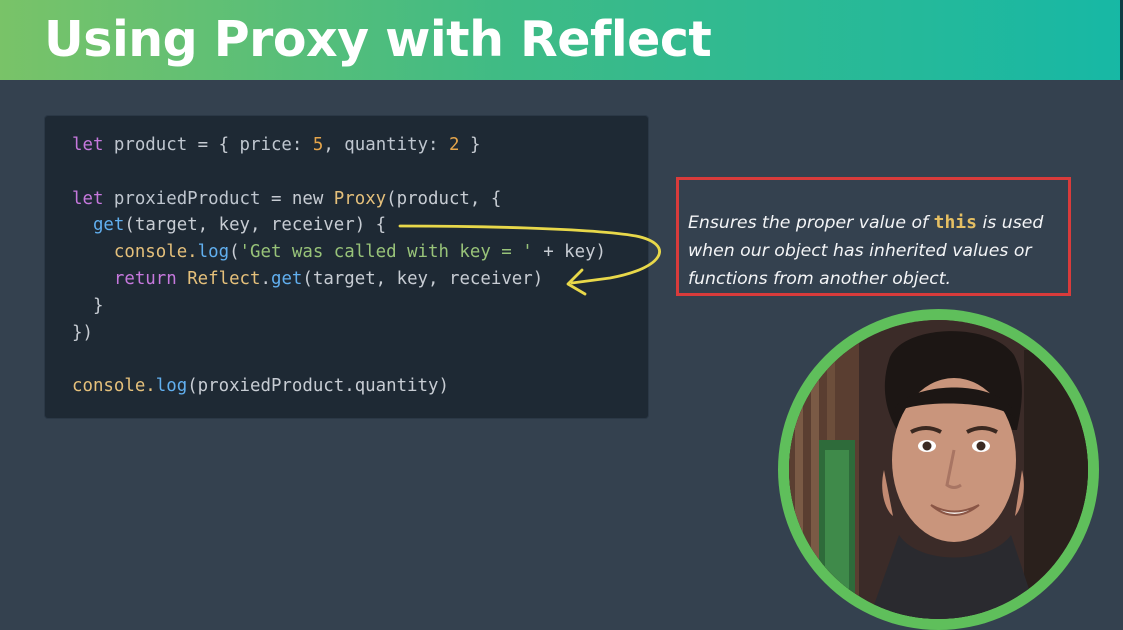 This screenshot has width=1123, height=630. What do you see at coordinates (276, 145) in the screenshot?
I see `code-token: price:` at bounding box center [276, 145].